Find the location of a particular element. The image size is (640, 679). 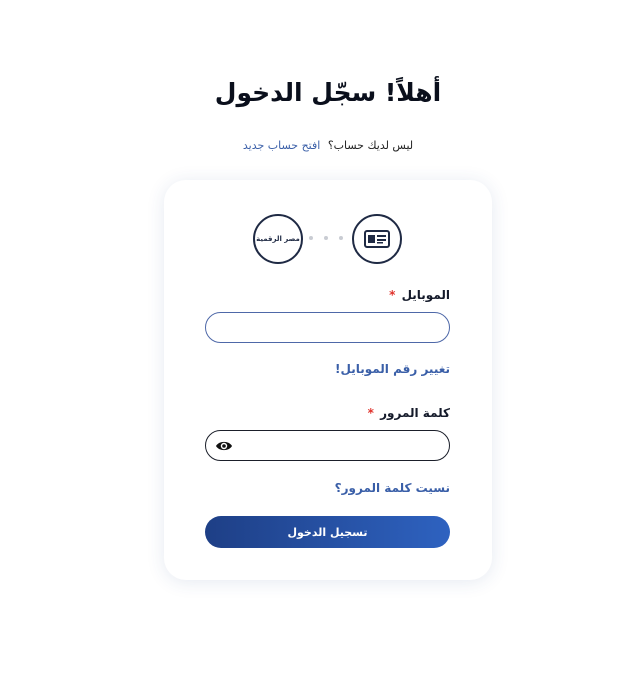

mobile-label-text: الموبايل is located at coordinates (425, 295).